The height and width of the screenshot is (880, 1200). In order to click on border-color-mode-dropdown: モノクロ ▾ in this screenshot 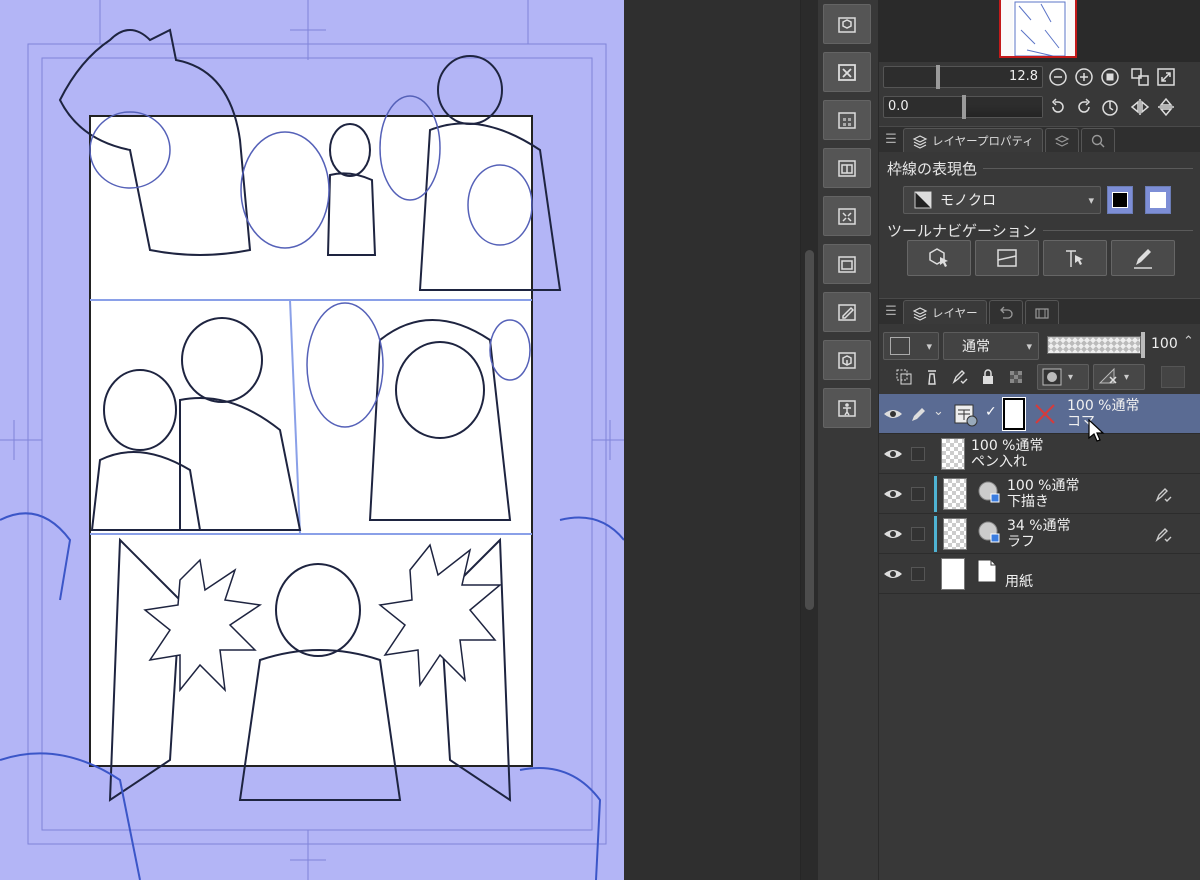, I will do `click(1002, 200)`.